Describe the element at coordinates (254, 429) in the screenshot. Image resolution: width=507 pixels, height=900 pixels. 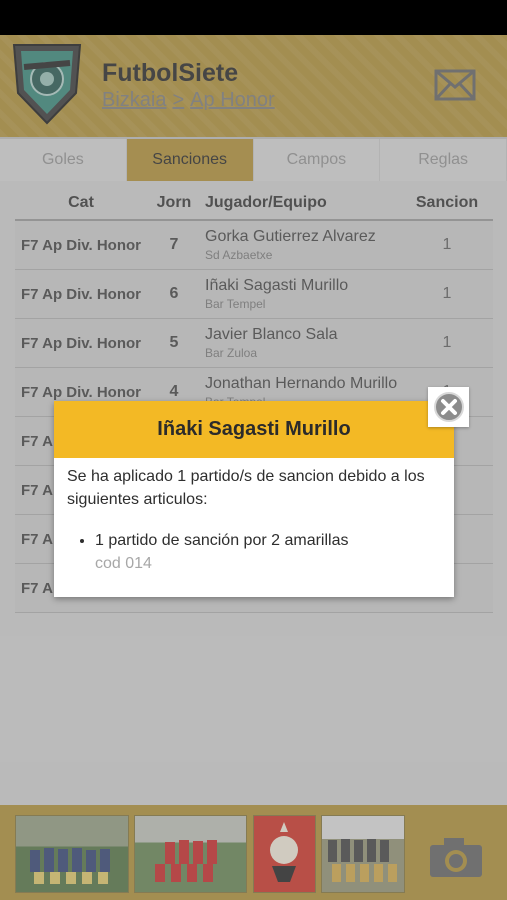
I see `dialog-title: Iñaki Sagasti Murillo` at that location.